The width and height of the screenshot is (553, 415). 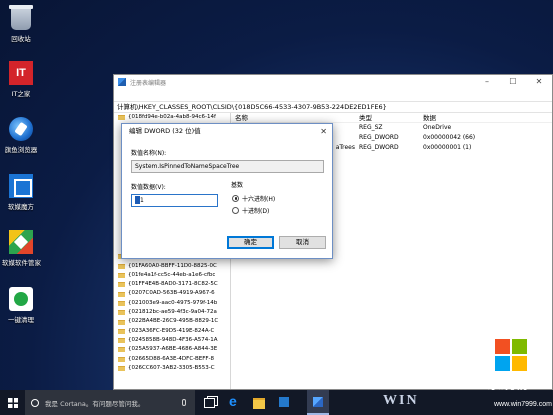 I want to click on watermark-text: 系统粉, so click(x=508, y=383).